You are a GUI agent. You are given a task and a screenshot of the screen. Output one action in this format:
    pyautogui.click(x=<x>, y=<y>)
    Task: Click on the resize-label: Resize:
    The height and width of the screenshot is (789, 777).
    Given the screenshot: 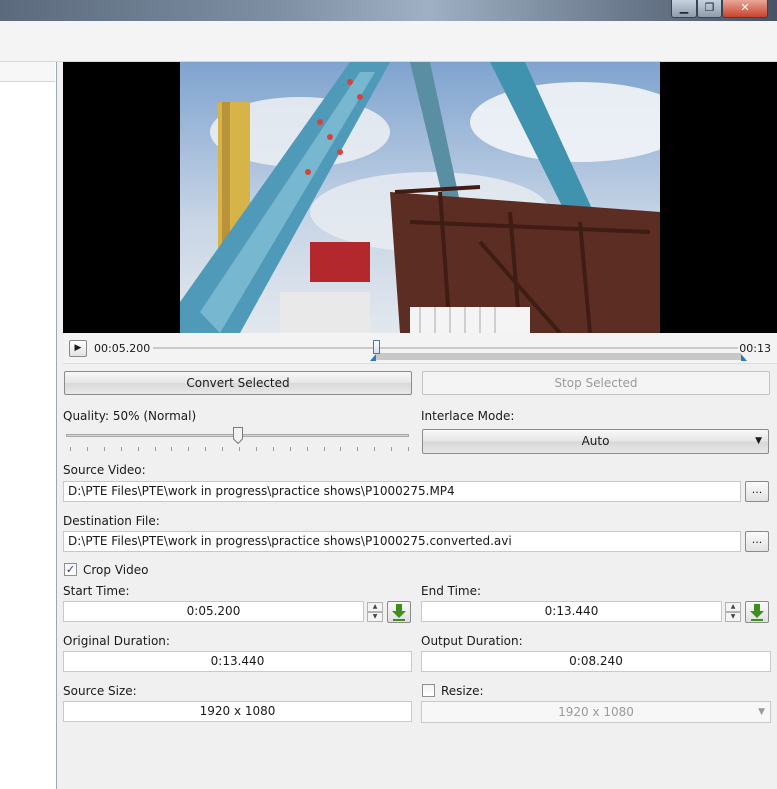 What is the action you would take?
    pyautogui.click(x=462, y=691)
    